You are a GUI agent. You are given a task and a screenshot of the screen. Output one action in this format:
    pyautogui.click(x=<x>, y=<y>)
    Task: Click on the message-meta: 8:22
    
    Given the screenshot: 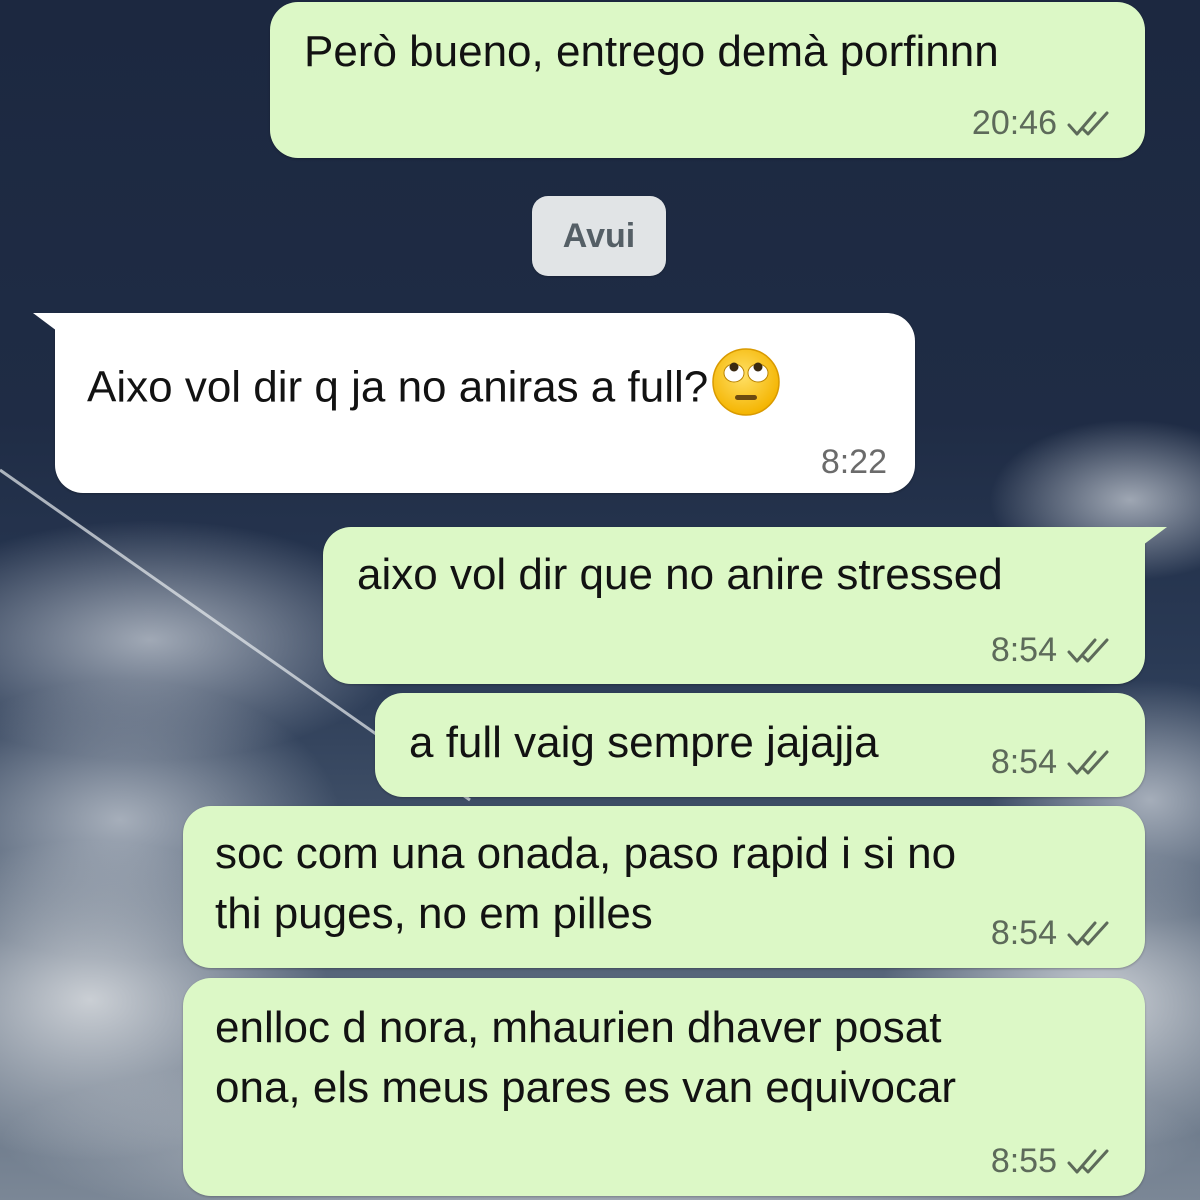 What is the action you would take?
    pyautogui.click(x=854, y=462)
    